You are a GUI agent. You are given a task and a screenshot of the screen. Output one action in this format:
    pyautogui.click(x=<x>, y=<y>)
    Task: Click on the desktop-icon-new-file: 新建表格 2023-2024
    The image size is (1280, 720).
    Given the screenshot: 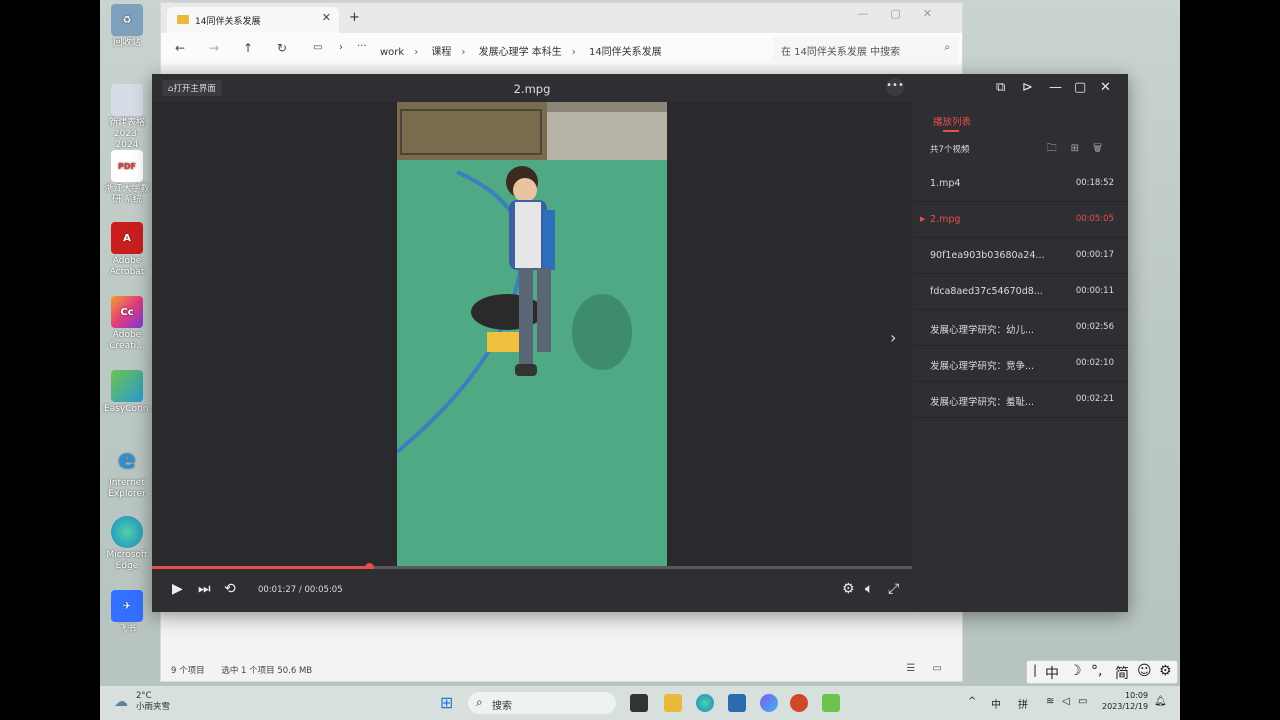 What is the action you would take?
    pyautogui.click(x=127, y=117)
    